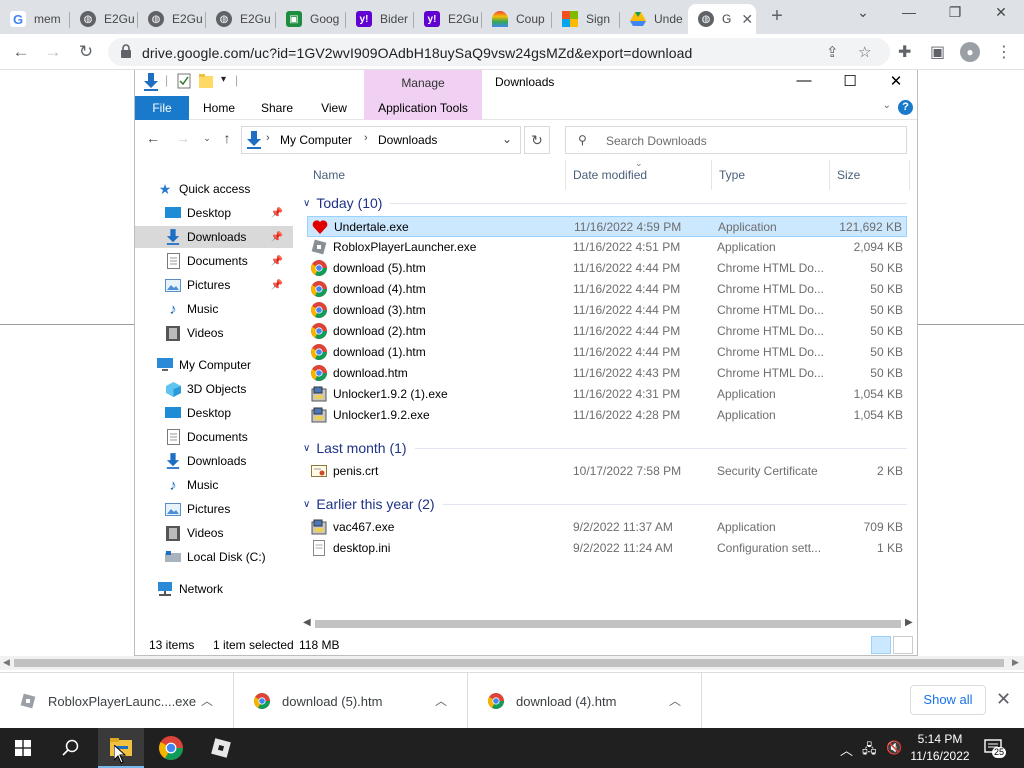 The height and width of the screenshot is (768, 1024). What do you see at coordinates (227, 138) in the screenshot?
I see `up-arrow-icon: ↑` at bounding box center [227, 138].